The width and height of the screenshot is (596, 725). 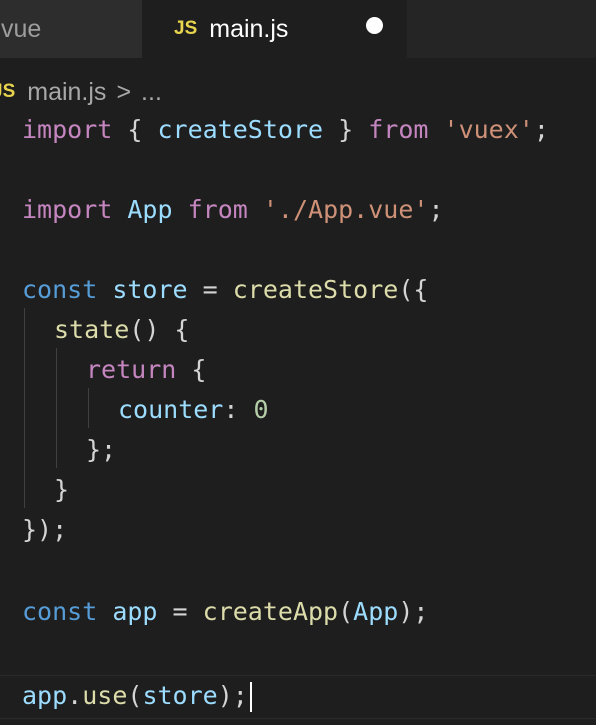 What do you see at coordinates (45, 529) in the screenshot?
I see `code-line-9: });` at bounding box center [45, 529].